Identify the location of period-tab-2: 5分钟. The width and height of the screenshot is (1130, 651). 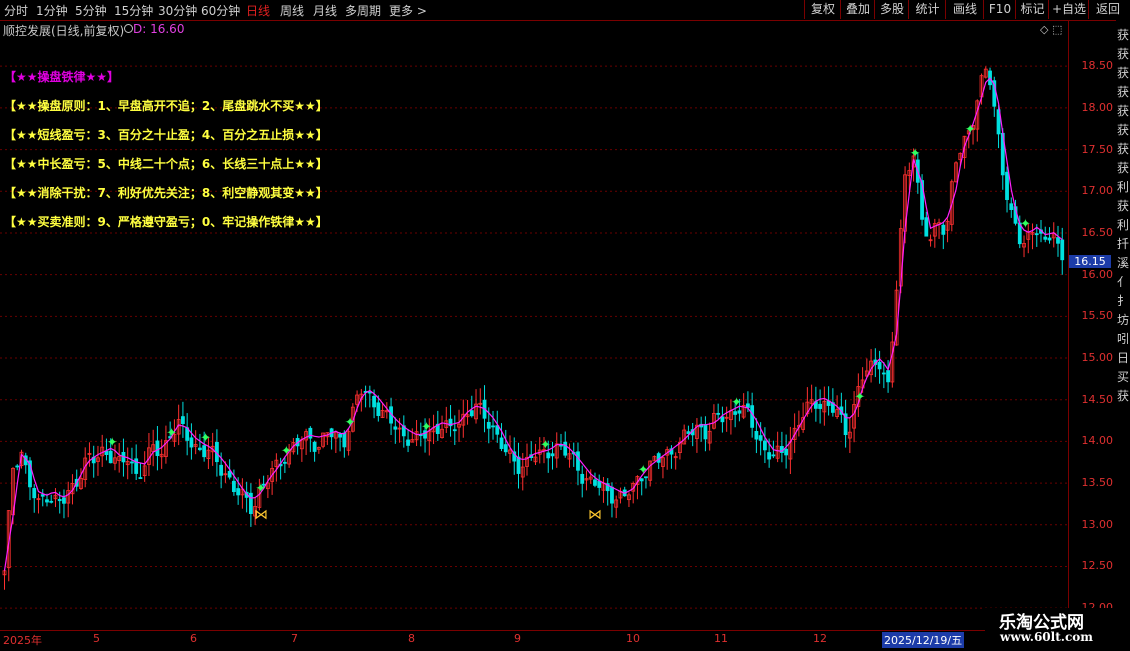
(91, 10).